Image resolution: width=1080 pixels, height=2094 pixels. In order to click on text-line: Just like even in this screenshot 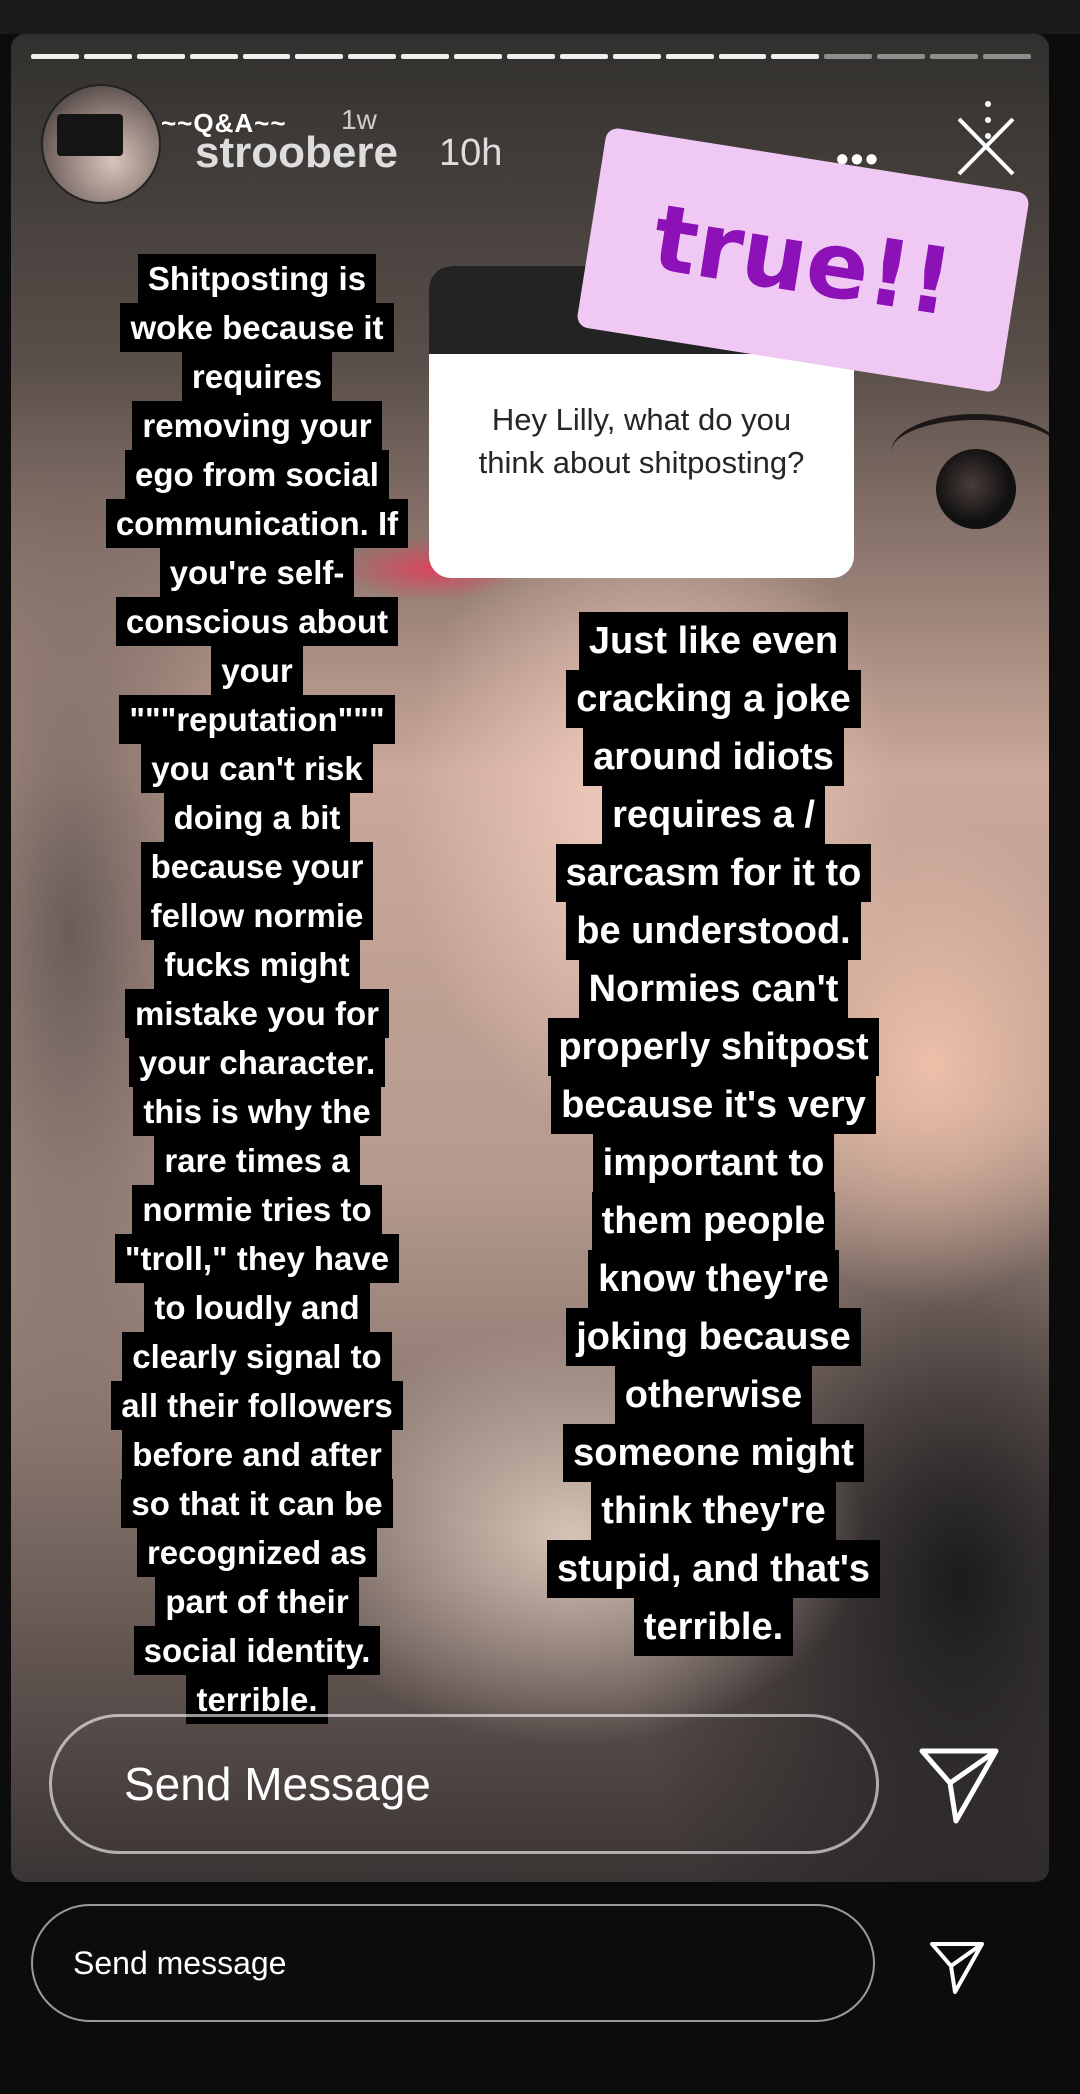, I will do `click(713, 641)`.